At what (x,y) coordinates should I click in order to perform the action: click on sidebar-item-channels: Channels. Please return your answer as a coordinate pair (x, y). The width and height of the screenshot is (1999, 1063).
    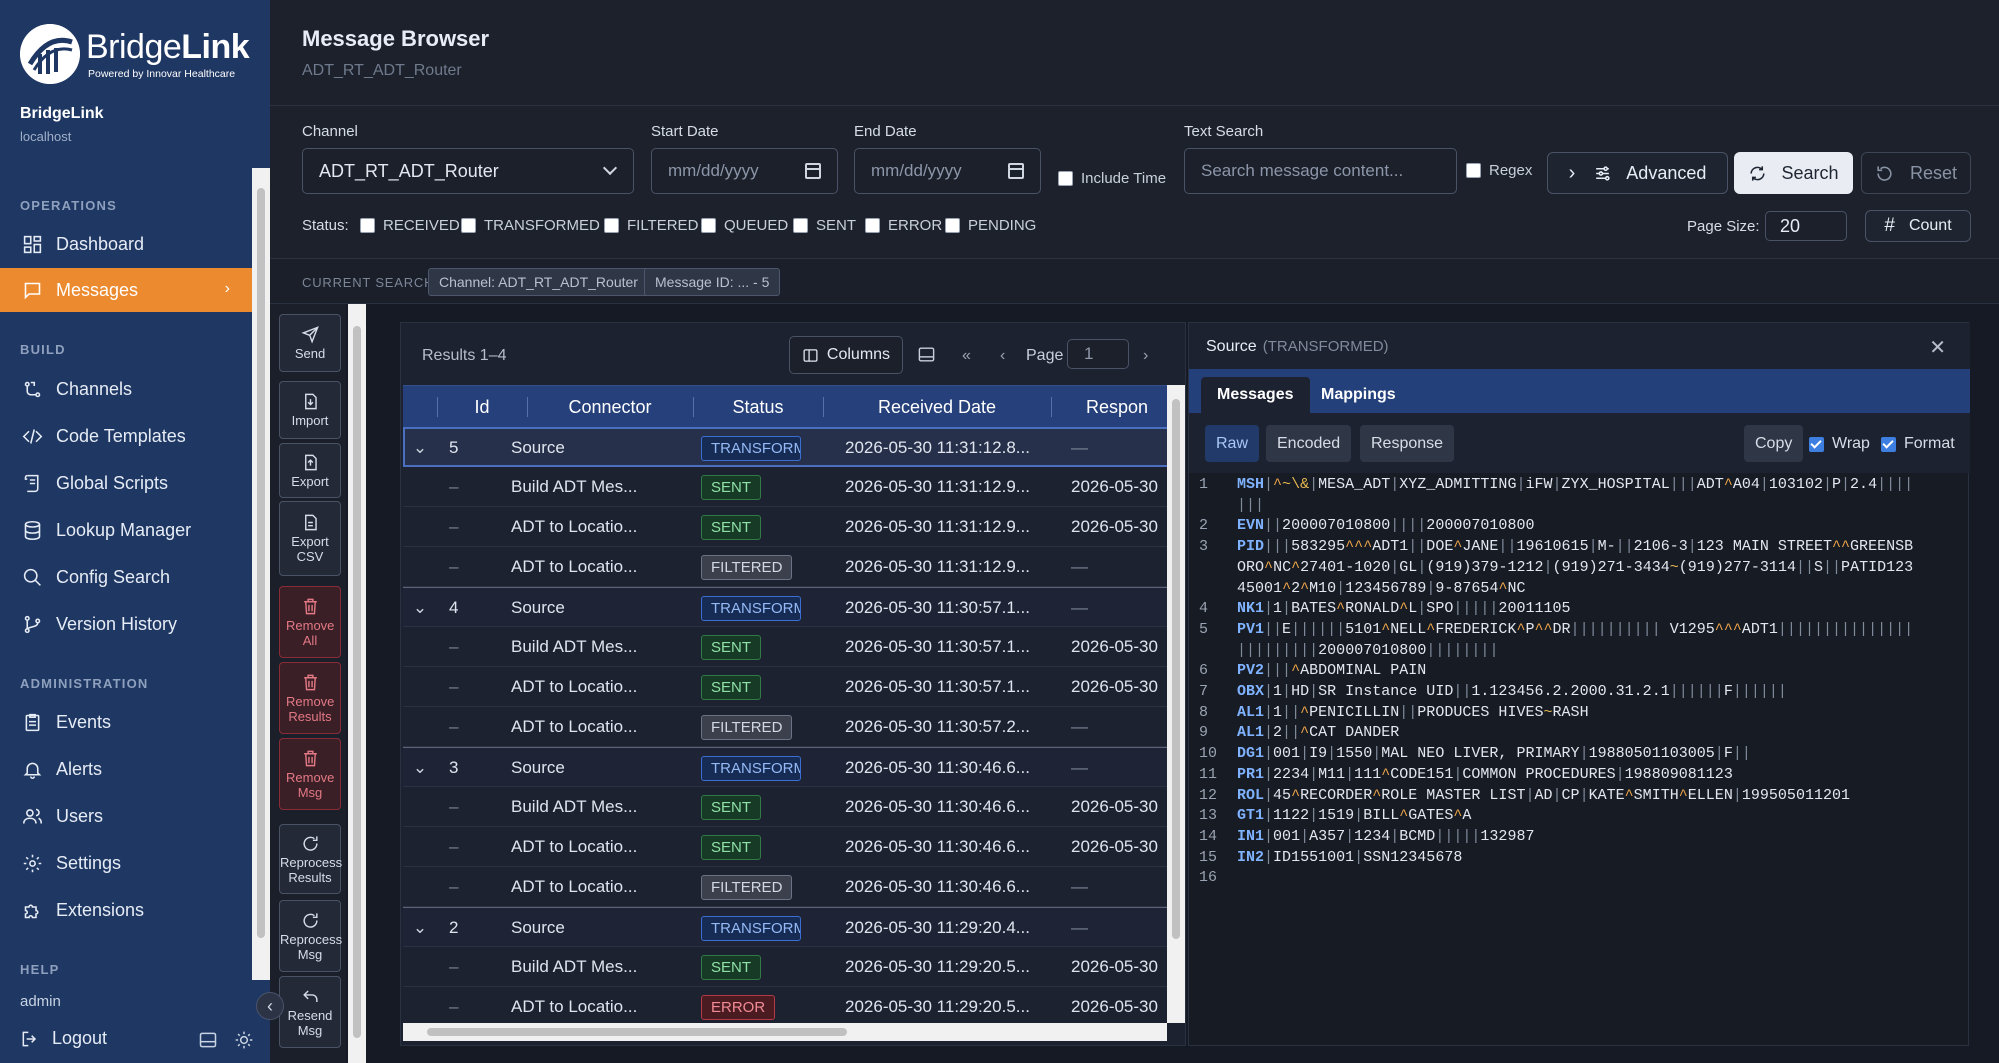
    Looking at the image, I should click on (126, 389).